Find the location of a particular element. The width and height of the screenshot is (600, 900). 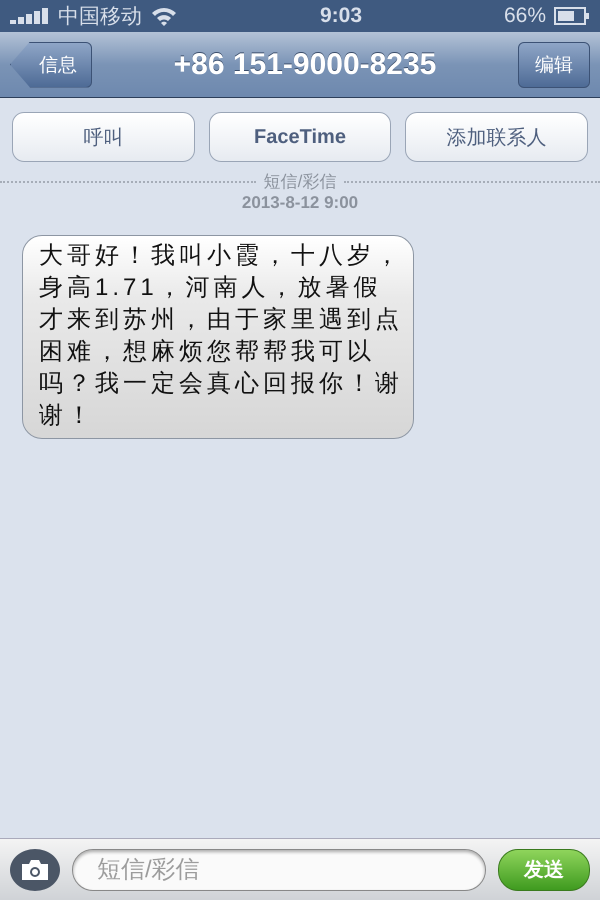

action-button: FaceTime is located at coordinates (300, 137).